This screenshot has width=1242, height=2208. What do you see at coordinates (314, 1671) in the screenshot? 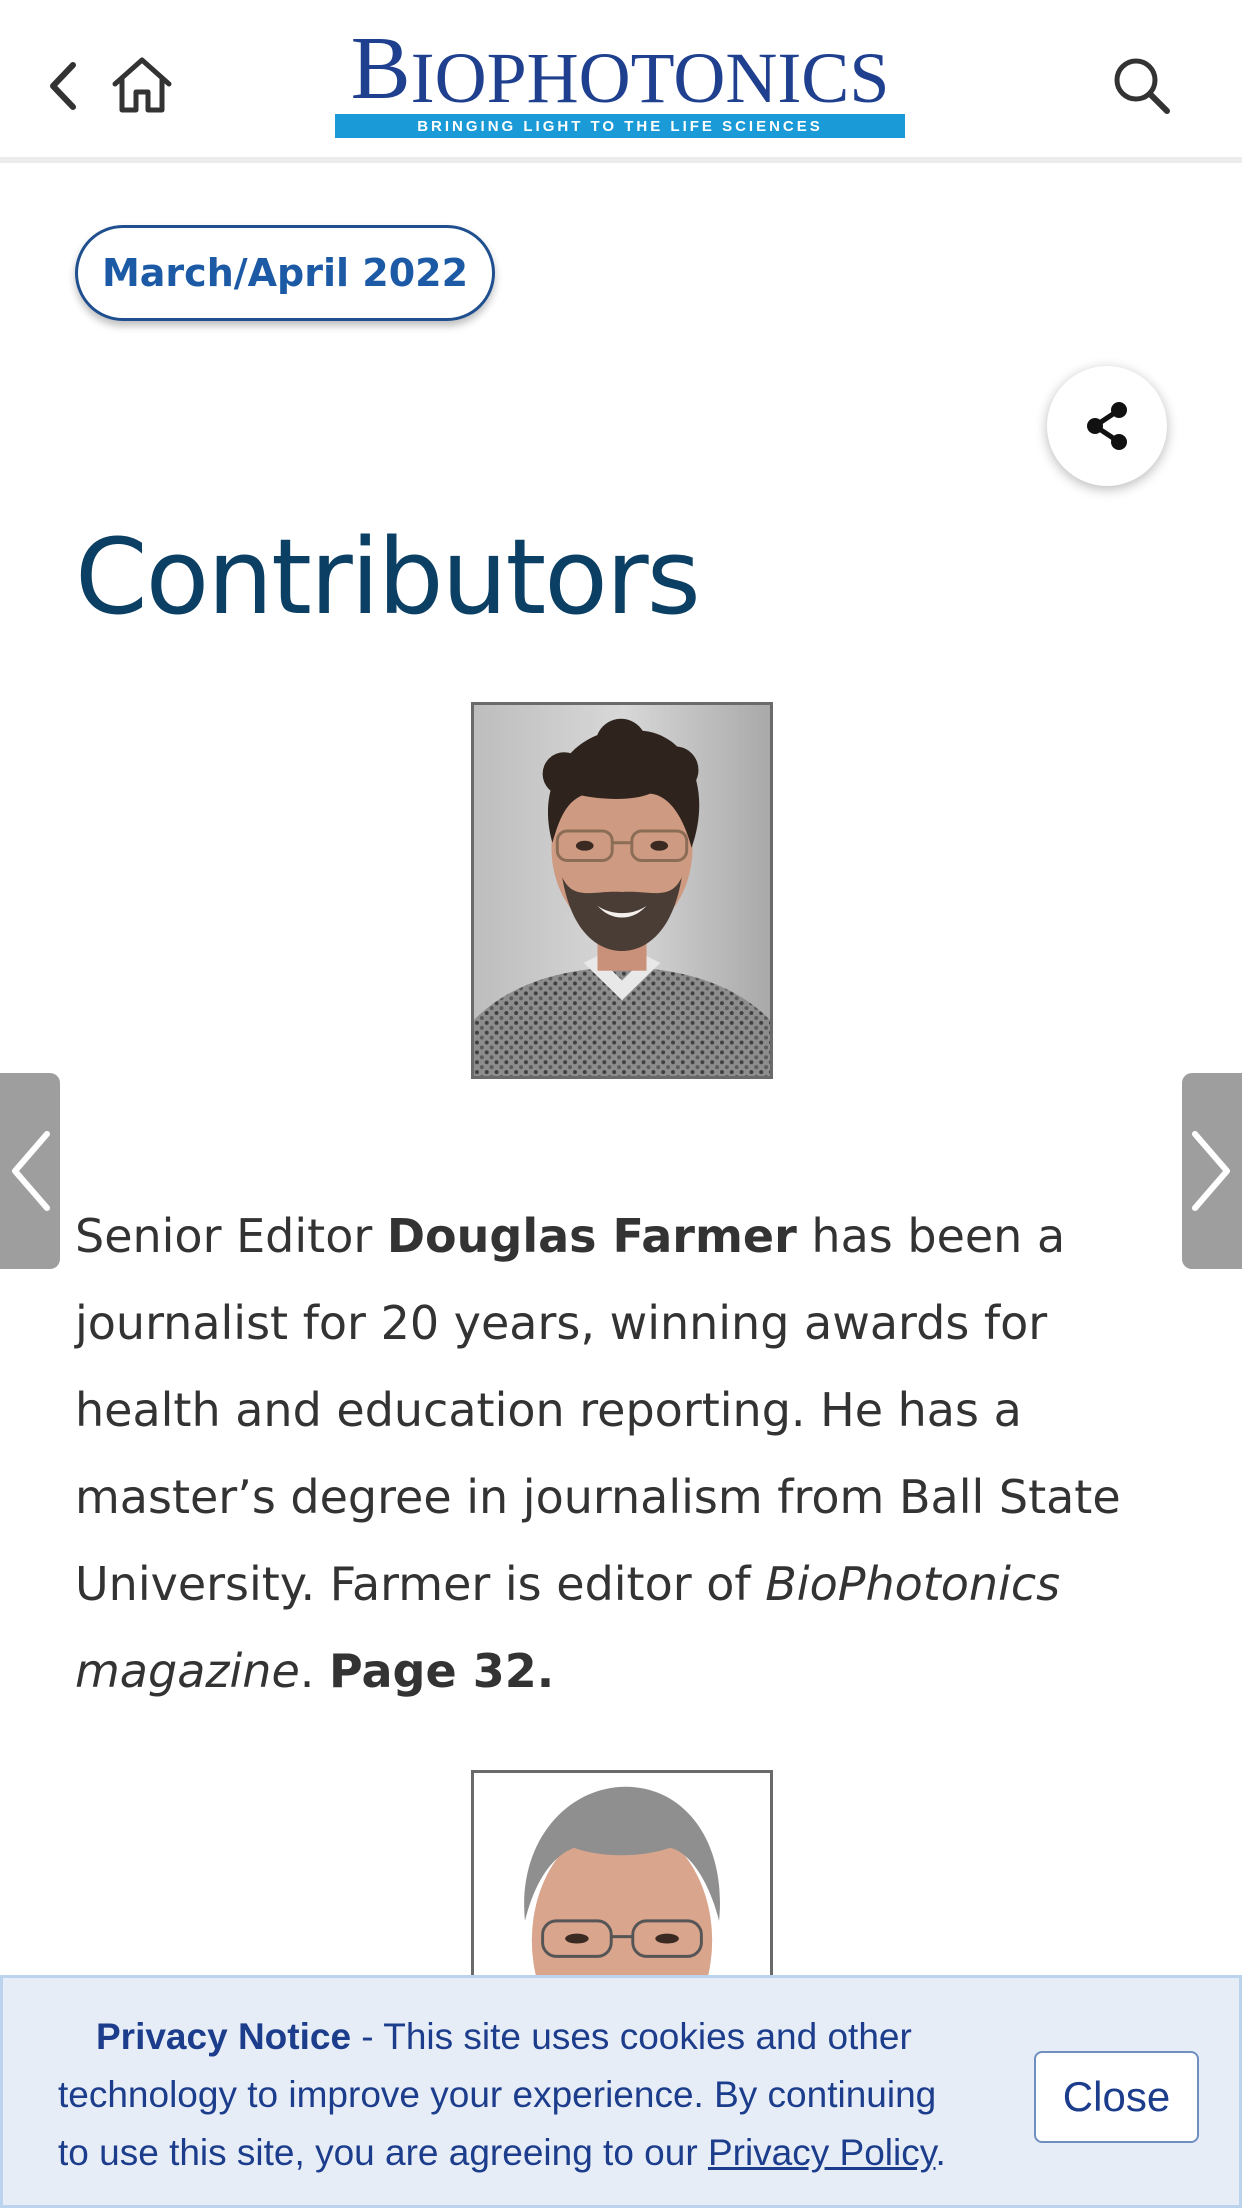
I see `bio-text: .` at bounding box center [314, 1671].